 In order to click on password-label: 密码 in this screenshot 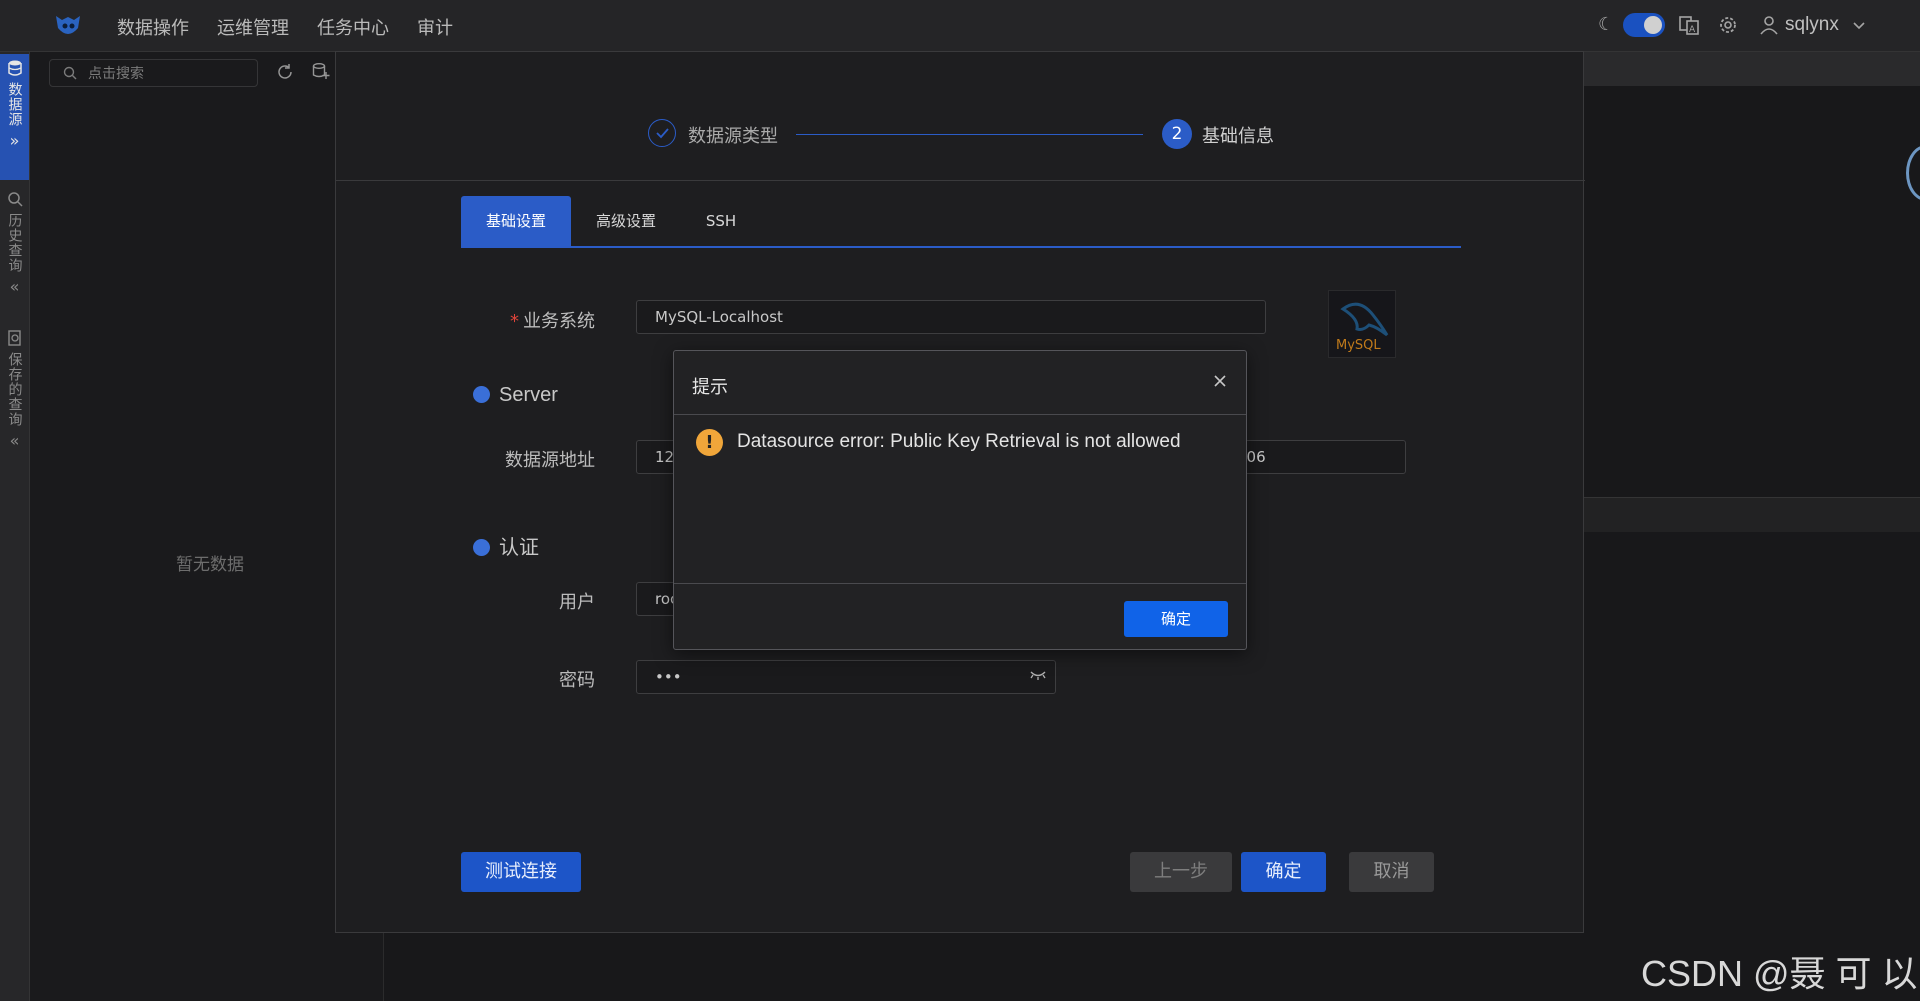, I will do `click(577, 680)`.